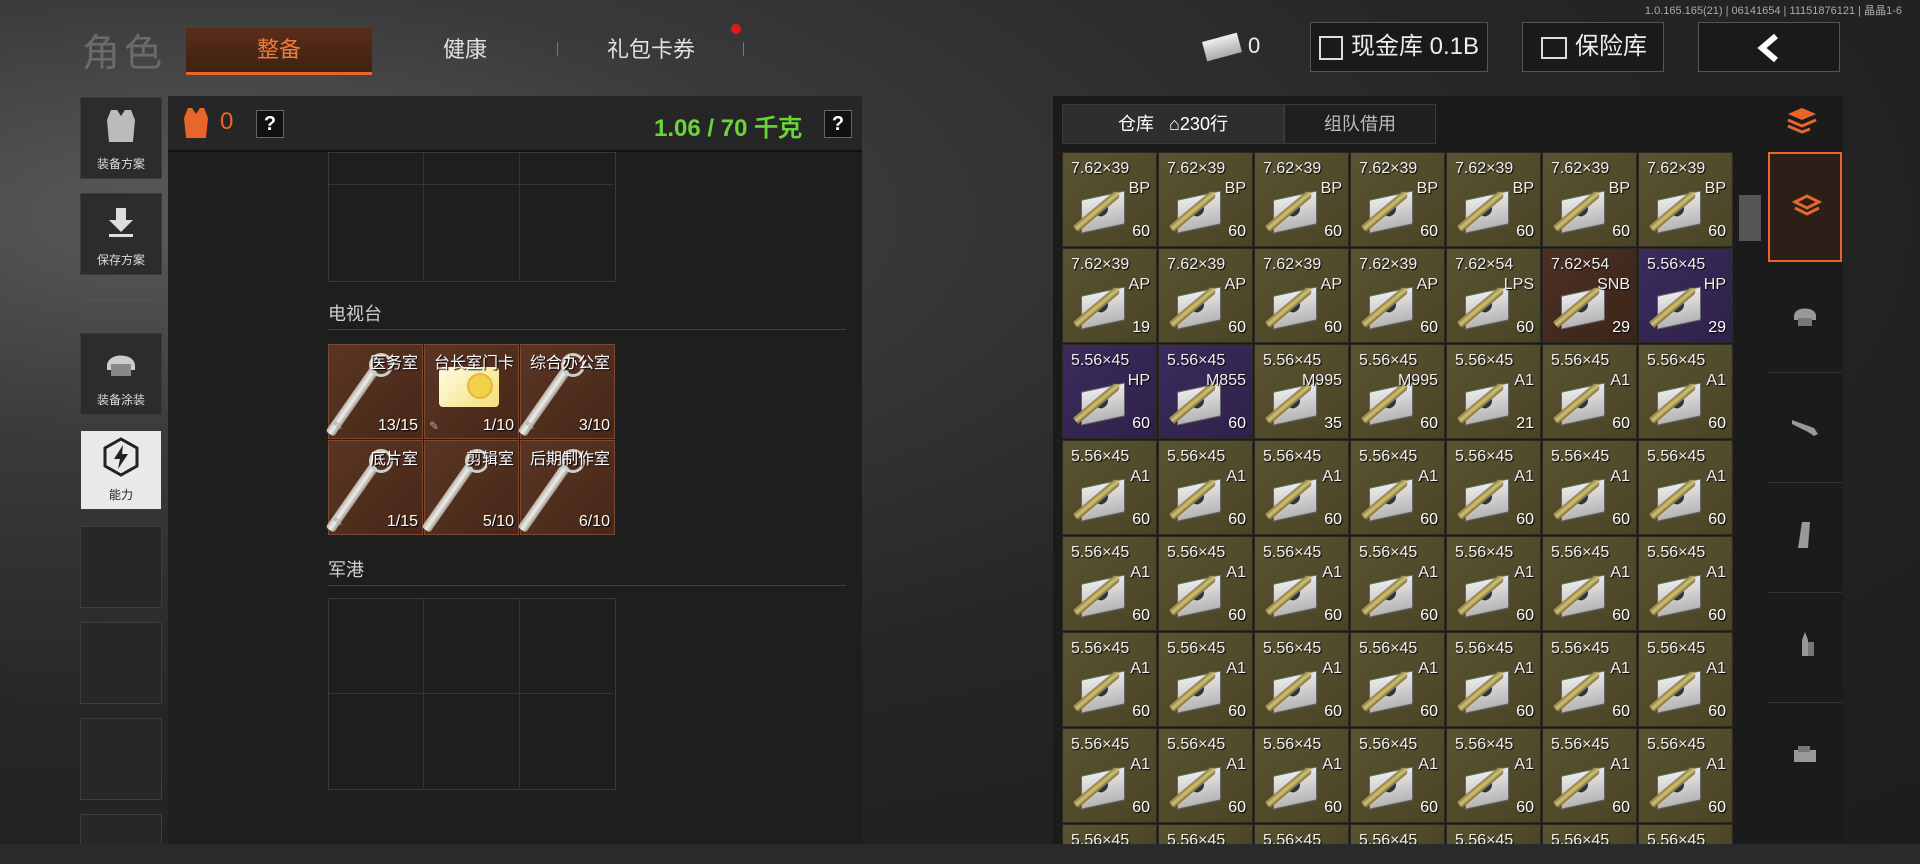  Describe the element at coordinates (465, 50) in the screenshot. I see `tab-health: 健康` at that location.